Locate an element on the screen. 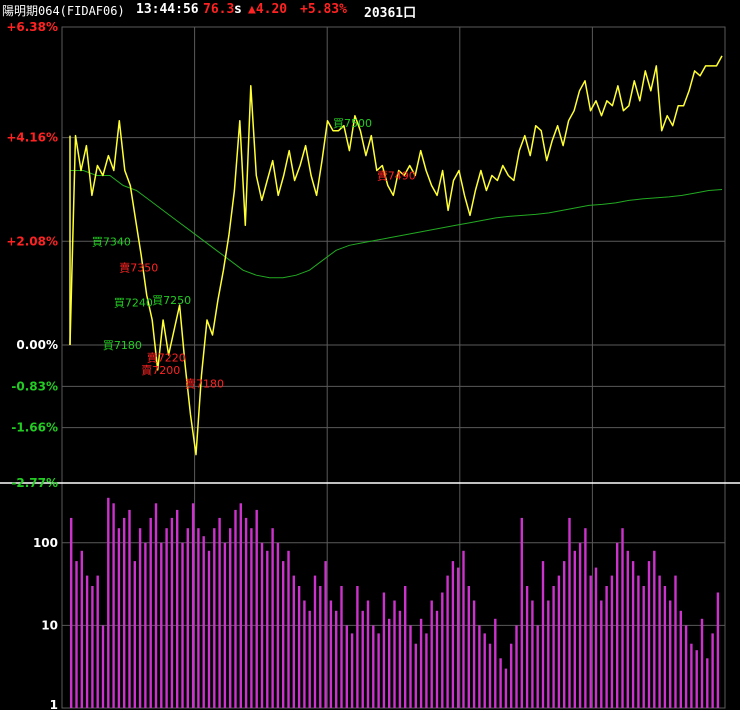 The height and width of the screenshot is (710, 740). trade-marker: 買7500 is located at coordinates (352, 123).